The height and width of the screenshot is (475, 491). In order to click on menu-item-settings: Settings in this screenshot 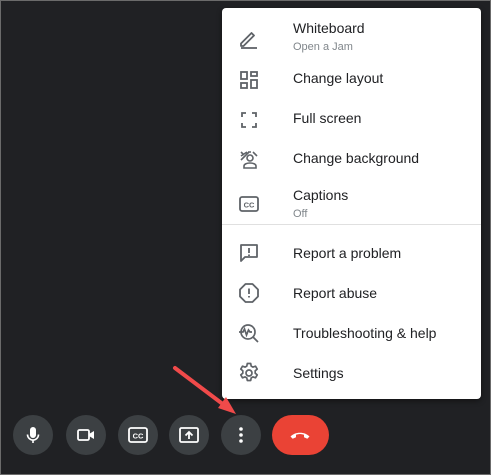, I will do `click(351, 373)`.